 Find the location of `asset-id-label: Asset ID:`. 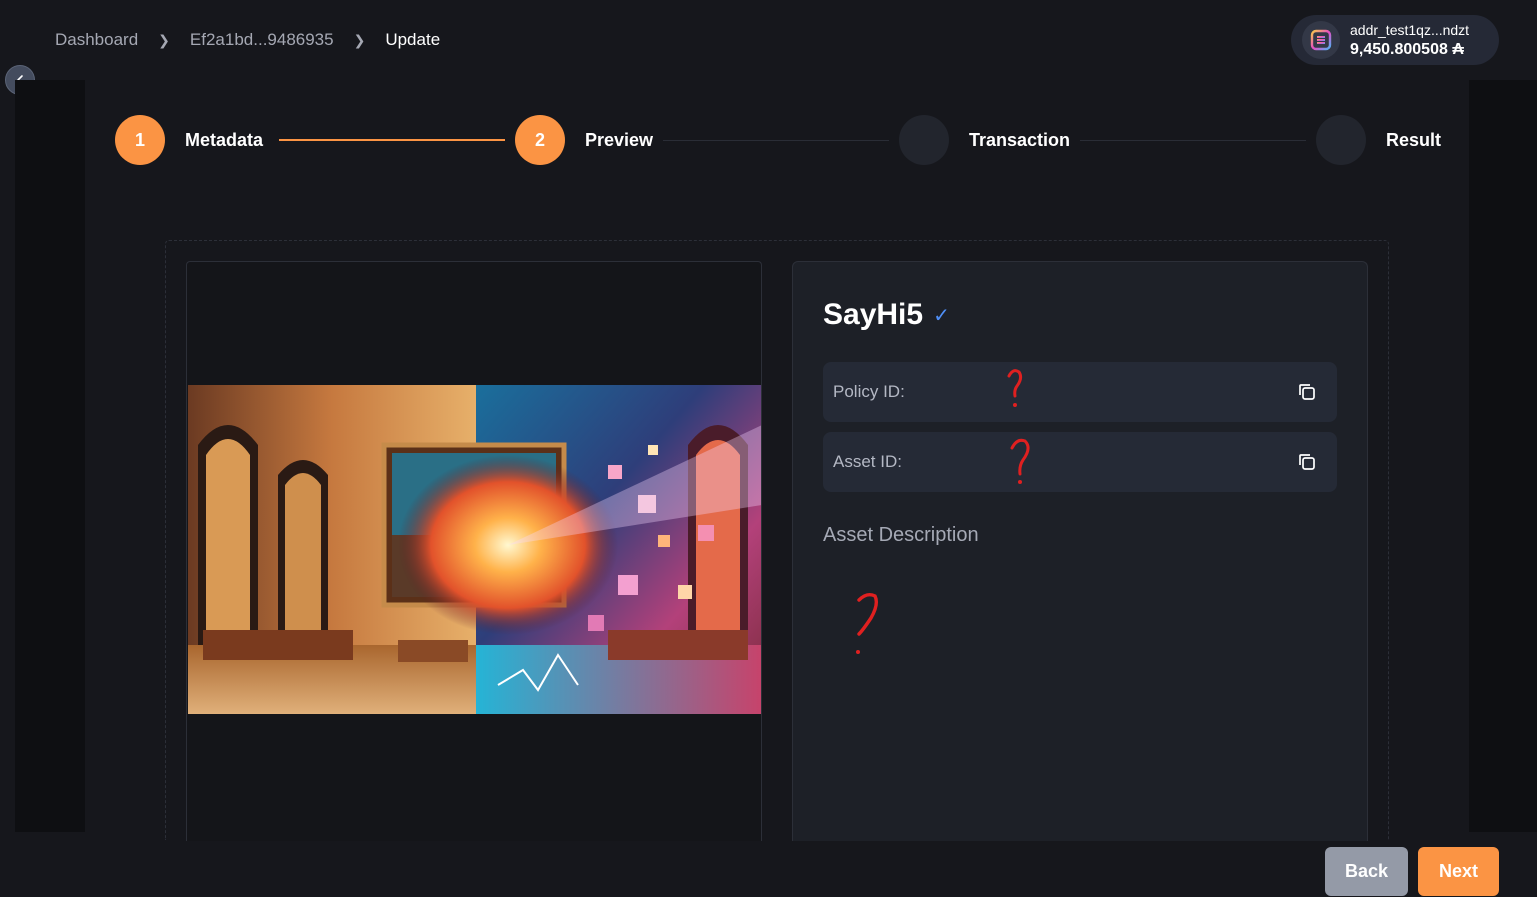

asset-id-label: Asset ID: is located at coordinates (867, 461).